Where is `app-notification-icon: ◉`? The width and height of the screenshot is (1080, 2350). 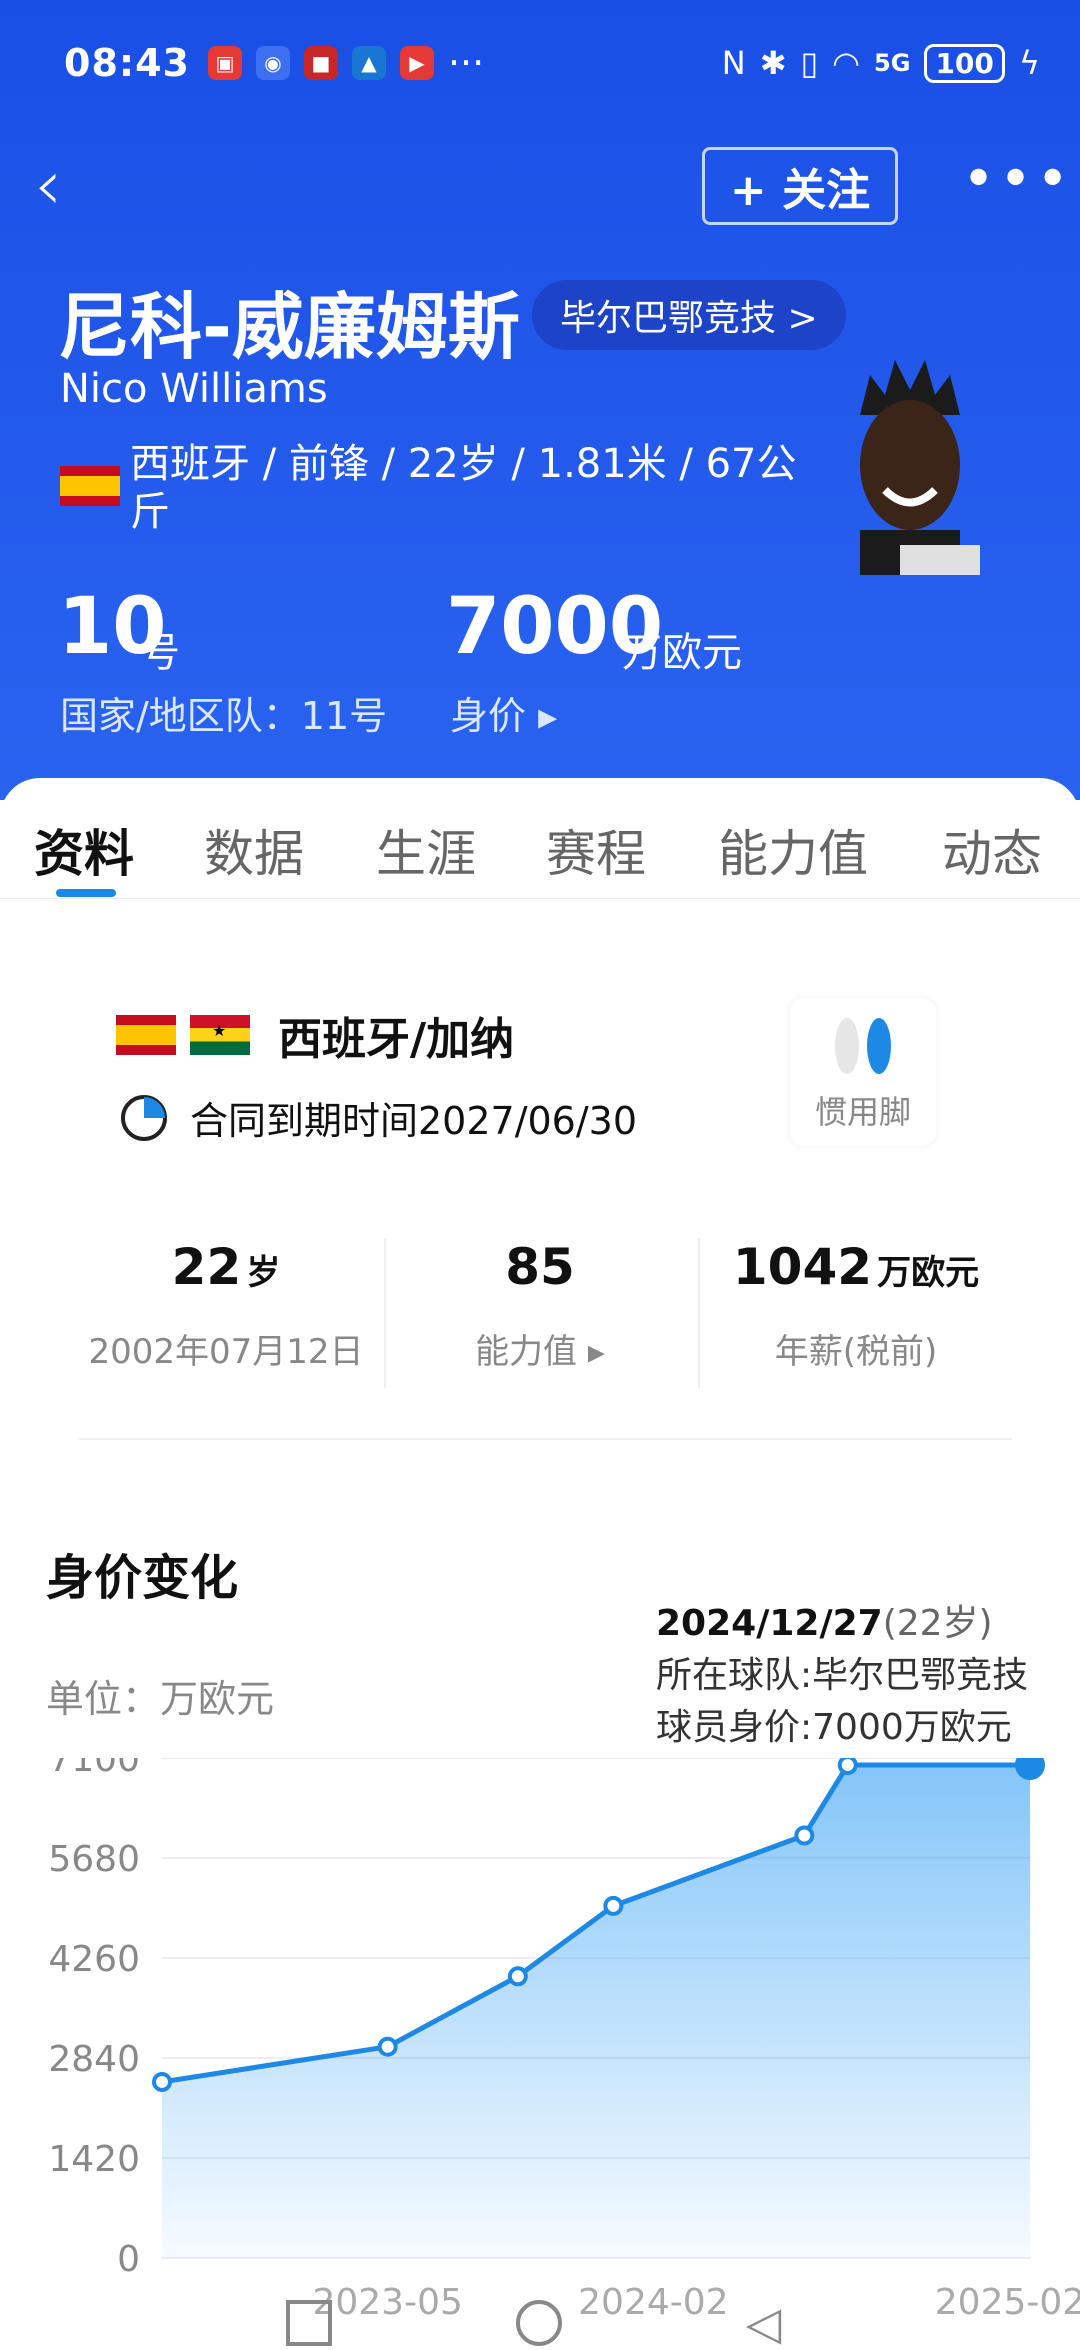
app-notification-icon: ◉ is located at coordinates (272, 63).